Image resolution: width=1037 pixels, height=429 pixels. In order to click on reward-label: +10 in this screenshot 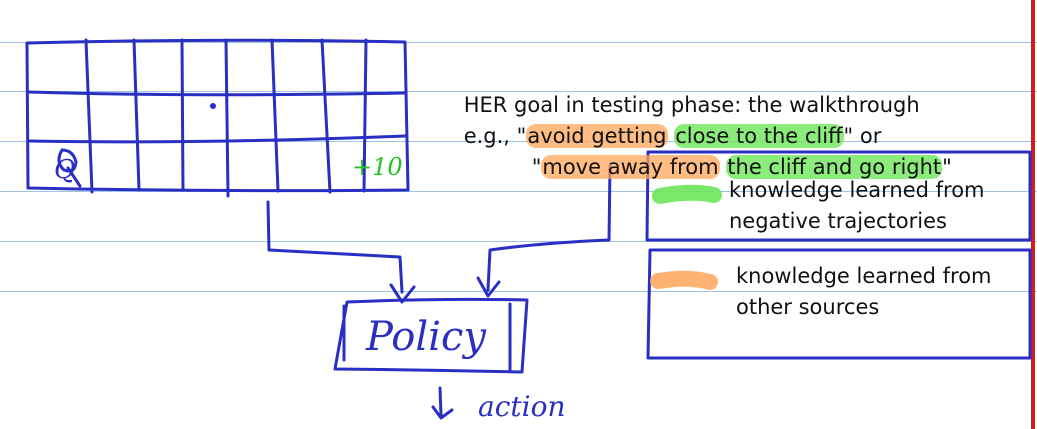, I will do `click(377, 167)`.